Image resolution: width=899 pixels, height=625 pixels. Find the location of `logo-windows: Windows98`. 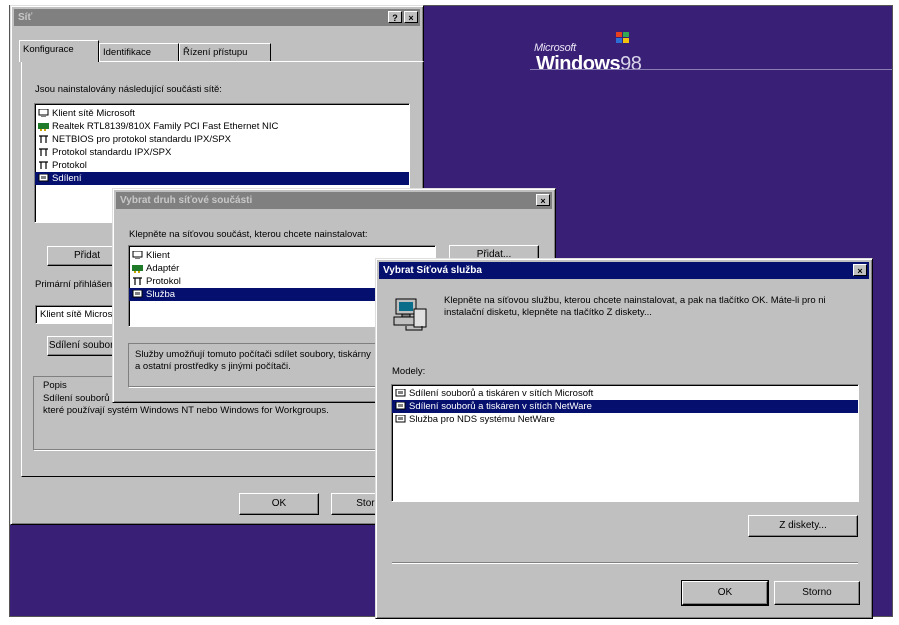

logo-windows: Windows98 is located at coordinates (589, 64).